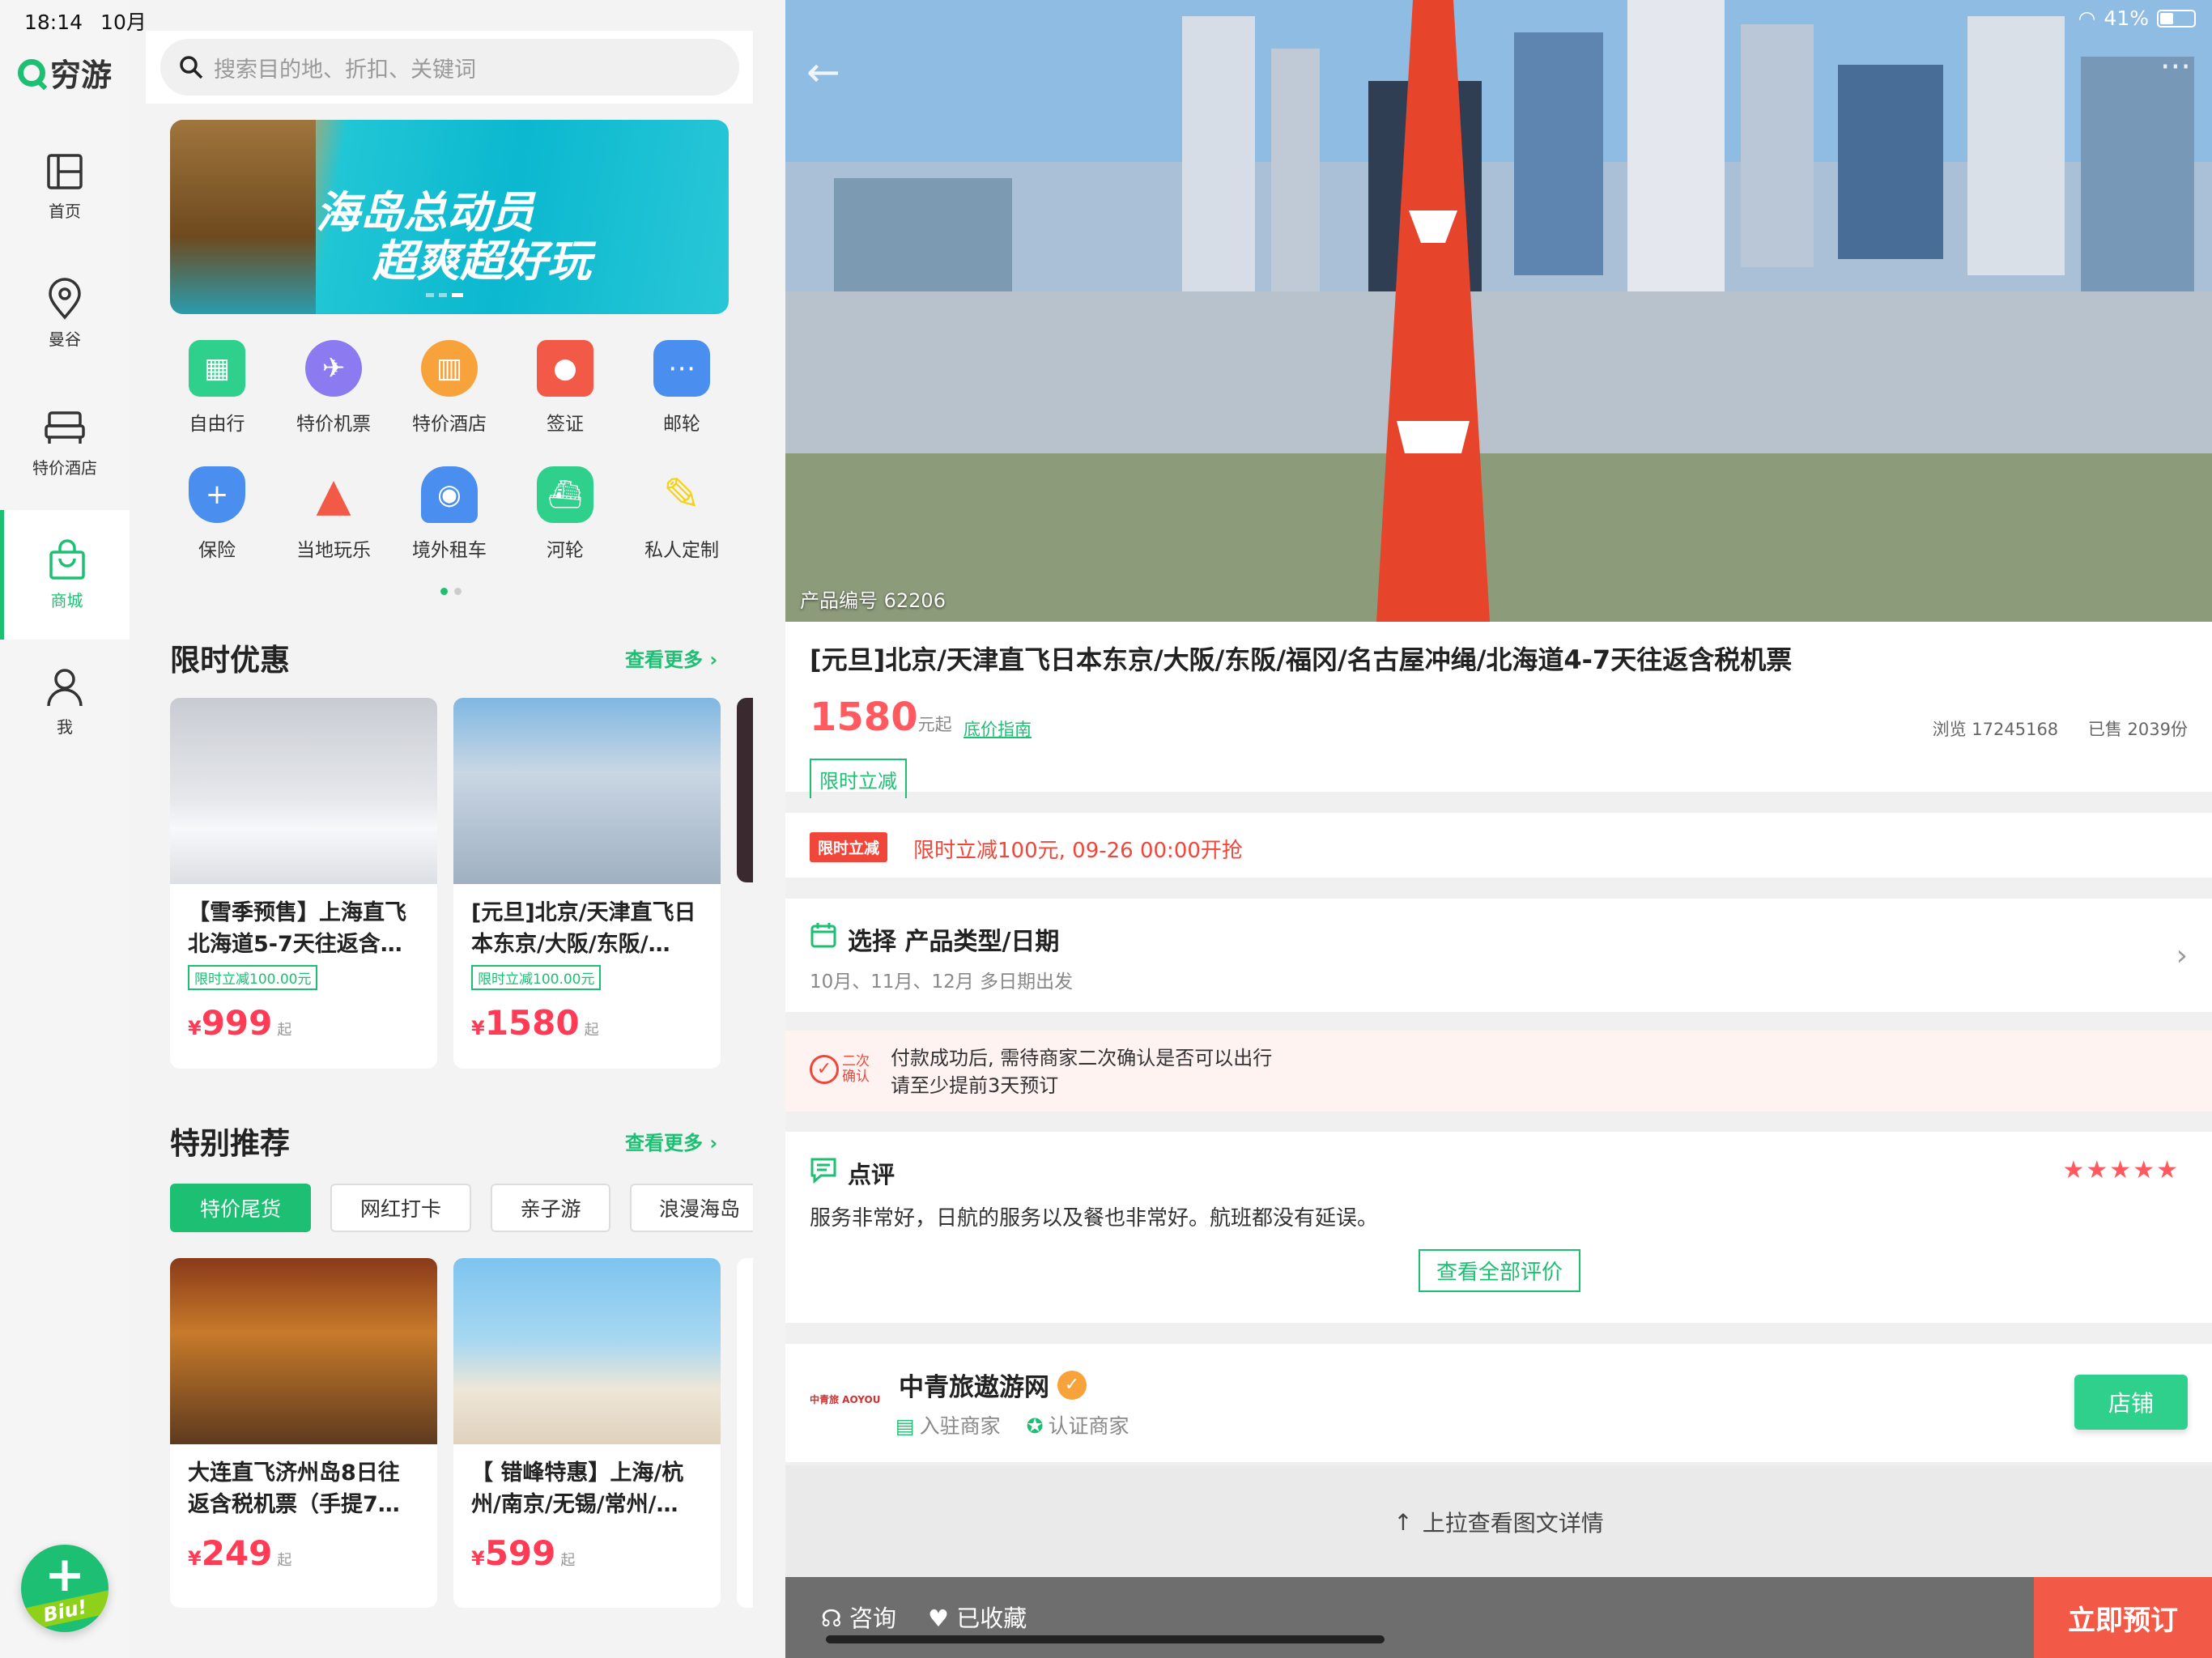 This screenshot has height=1658, width=2212. Describe the element at coordinates (450, 550) in the screenshot. I see `cat-label: 境外租车` at that location.